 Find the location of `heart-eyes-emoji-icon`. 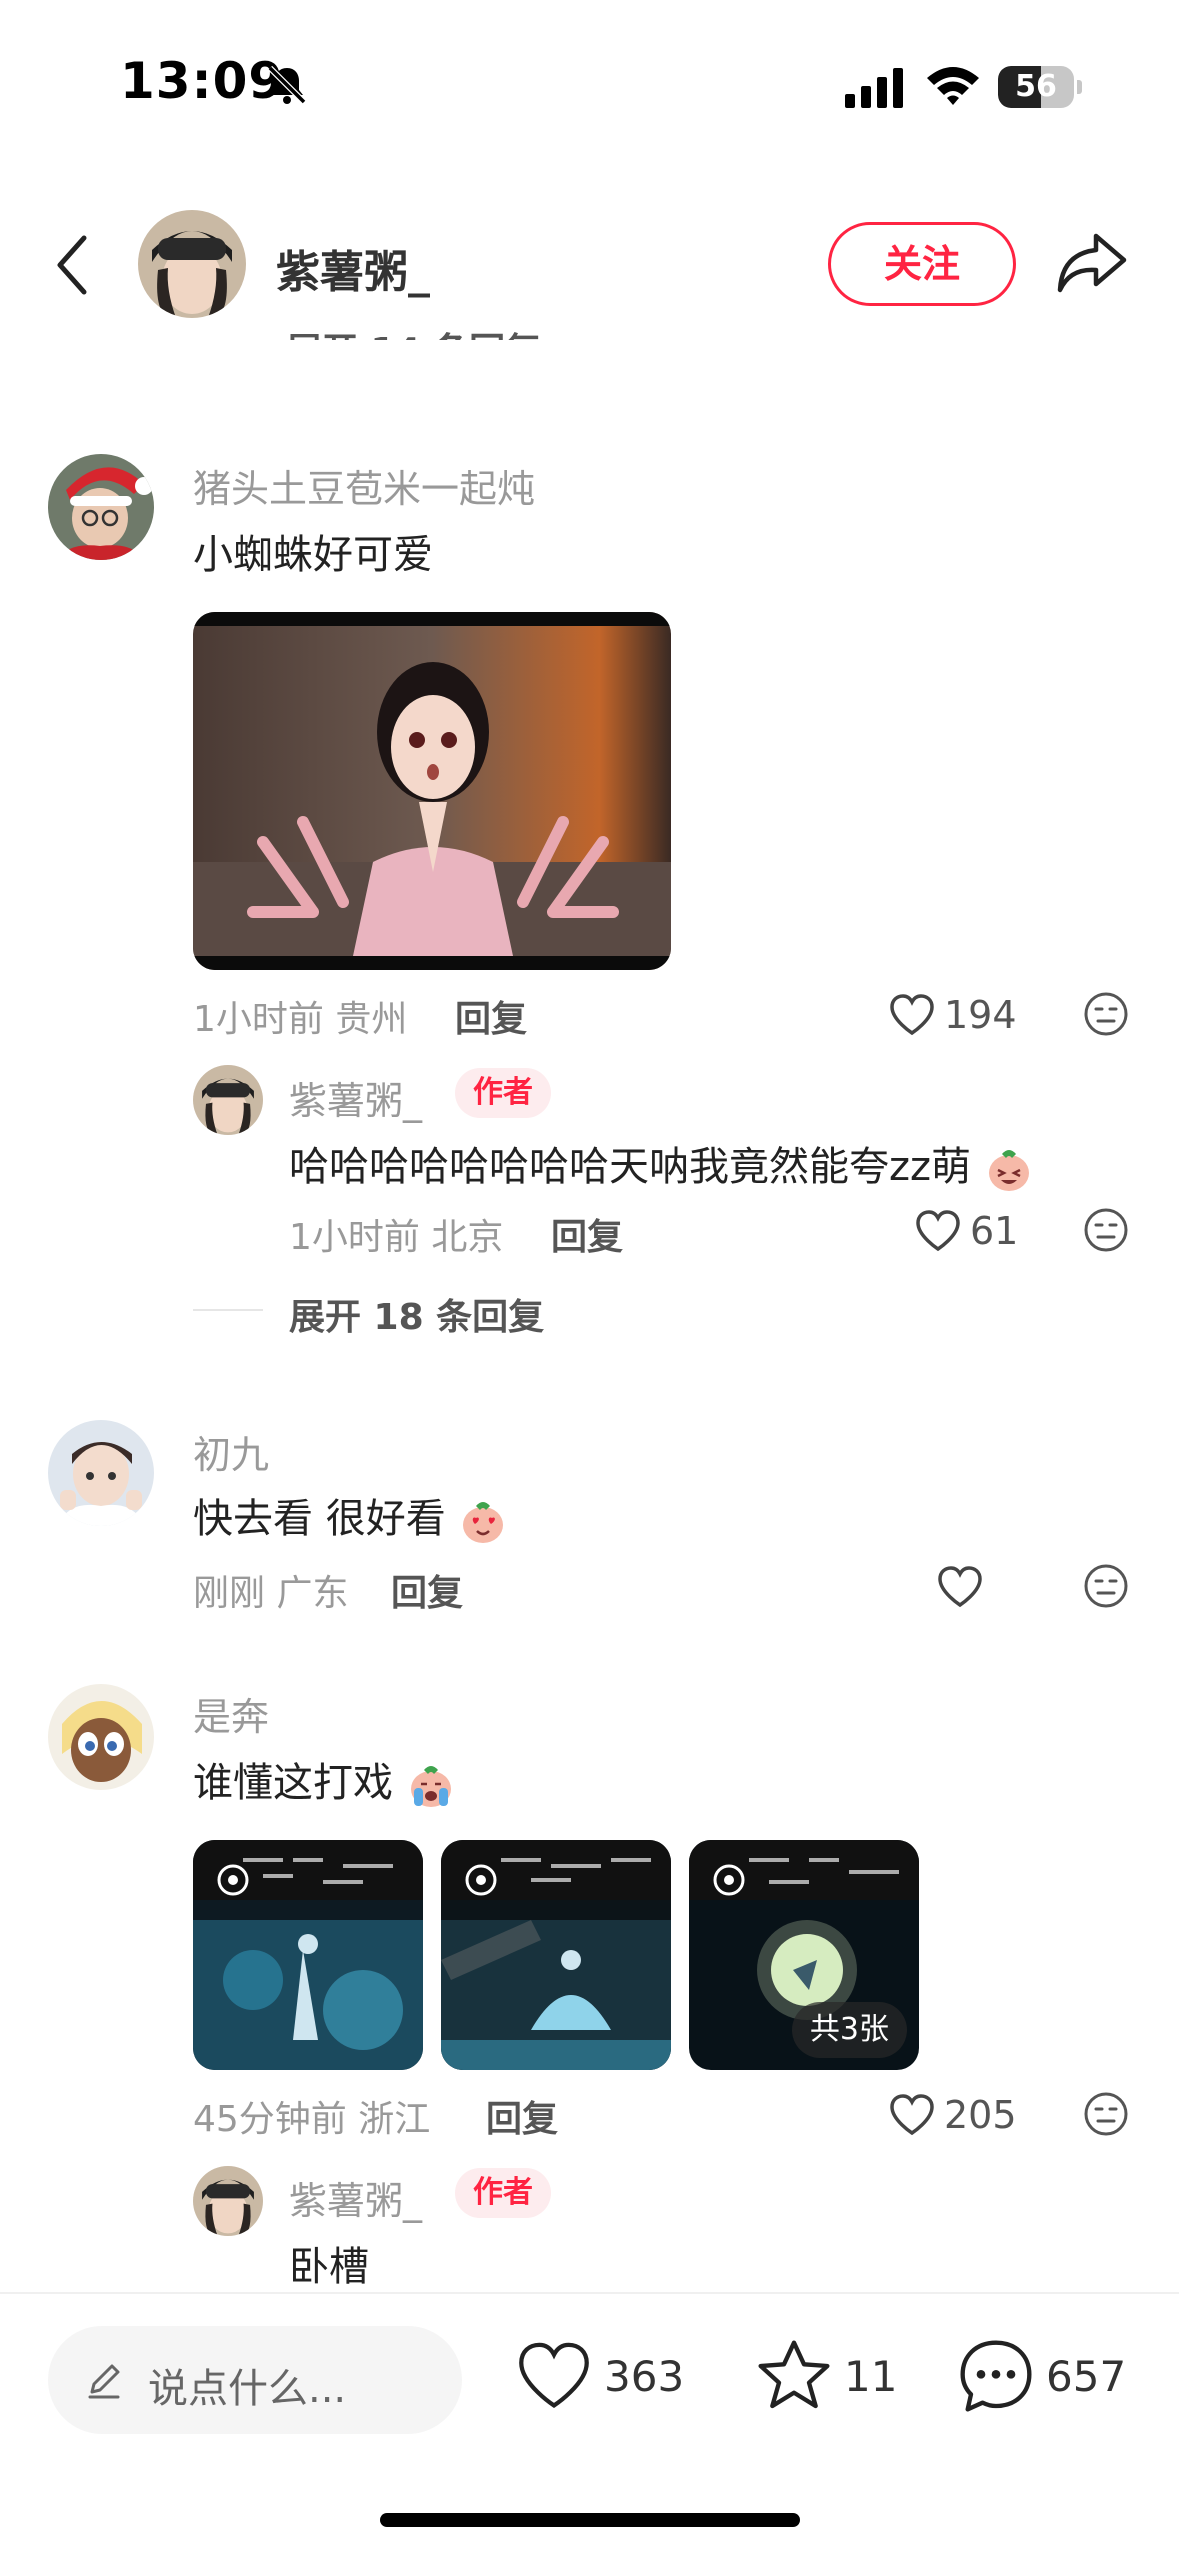

heart-eyes-emoji-icon is located at coordinates (483, 1522).